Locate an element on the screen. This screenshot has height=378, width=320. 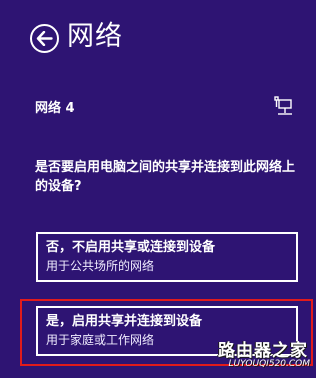
watermark-url: LUYOUQI520.COM is located at coordinates (269, 364).